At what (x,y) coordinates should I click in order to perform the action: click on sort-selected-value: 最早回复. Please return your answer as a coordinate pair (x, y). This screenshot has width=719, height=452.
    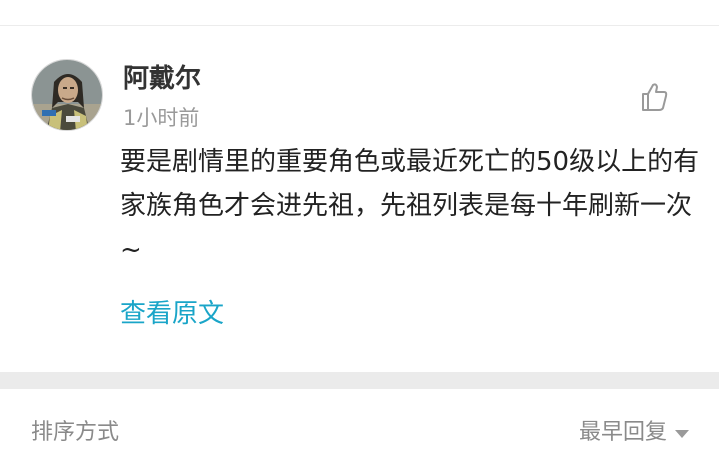
    Looking at the image, I should click on (622, 432).